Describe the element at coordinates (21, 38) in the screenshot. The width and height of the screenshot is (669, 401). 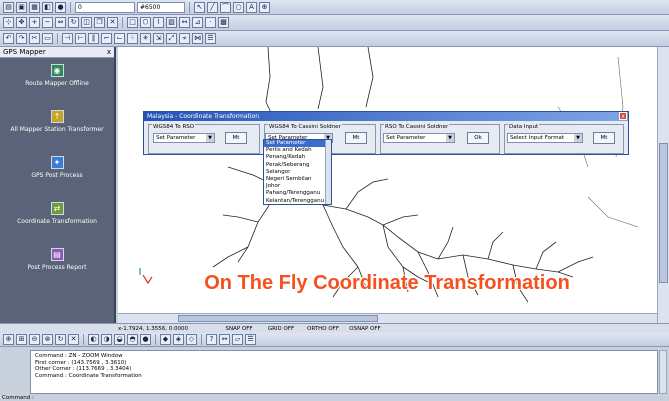
I see `redo-icon: ↷` at that location.